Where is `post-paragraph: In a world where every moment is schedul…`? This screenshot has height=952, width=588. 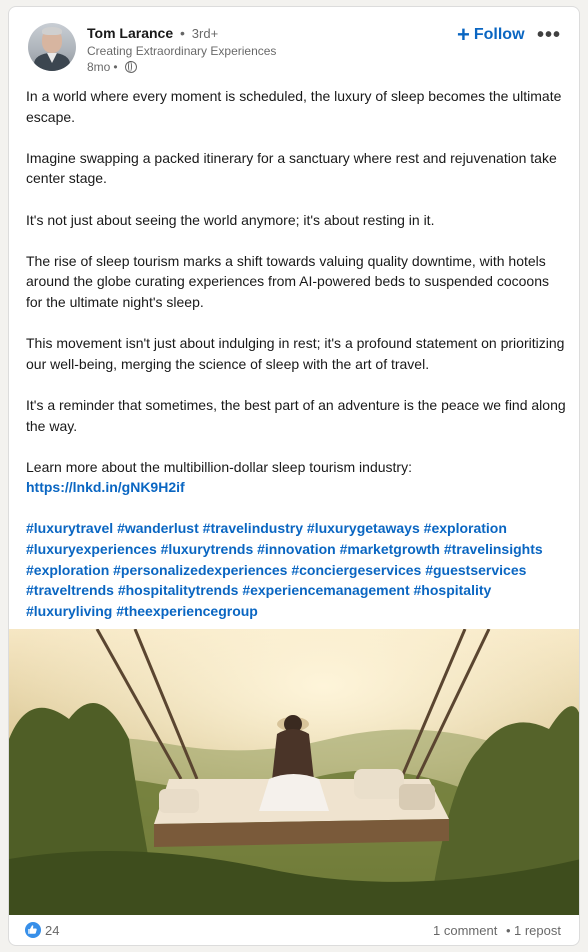
post-paragraph: In a world where every moment is schedul… is located at coordinates (294, 106).